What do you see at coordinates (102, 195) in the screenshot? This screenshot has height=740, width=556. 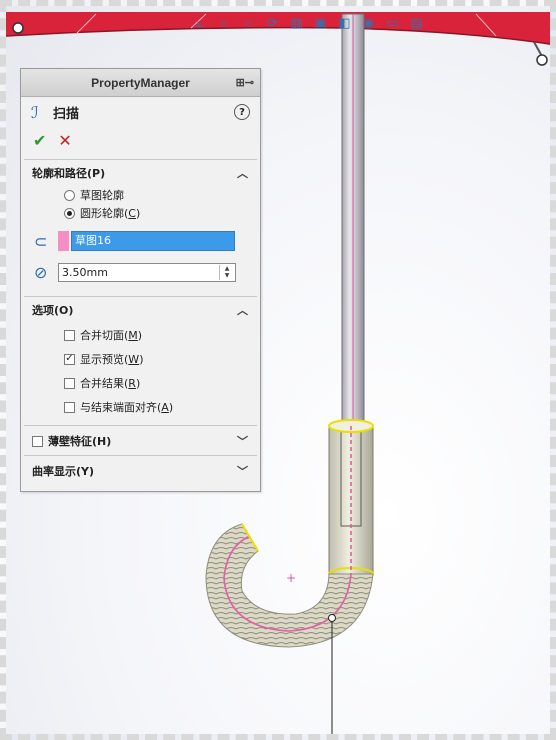 I see `radio-sketch-profile-label: 草图轮廓` at bounding box center [102, 195].